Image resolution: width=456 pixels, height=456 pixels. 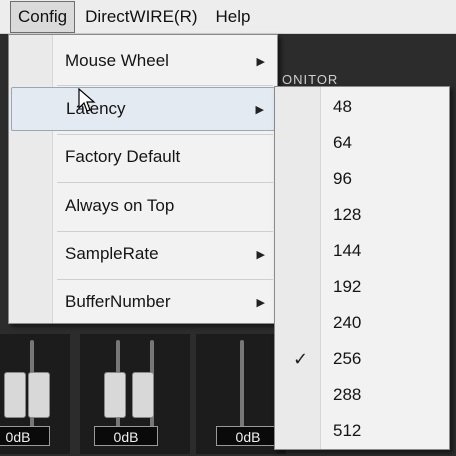 I want to click on latency-option-256: ✓ 256, so click(x=362, y=359).